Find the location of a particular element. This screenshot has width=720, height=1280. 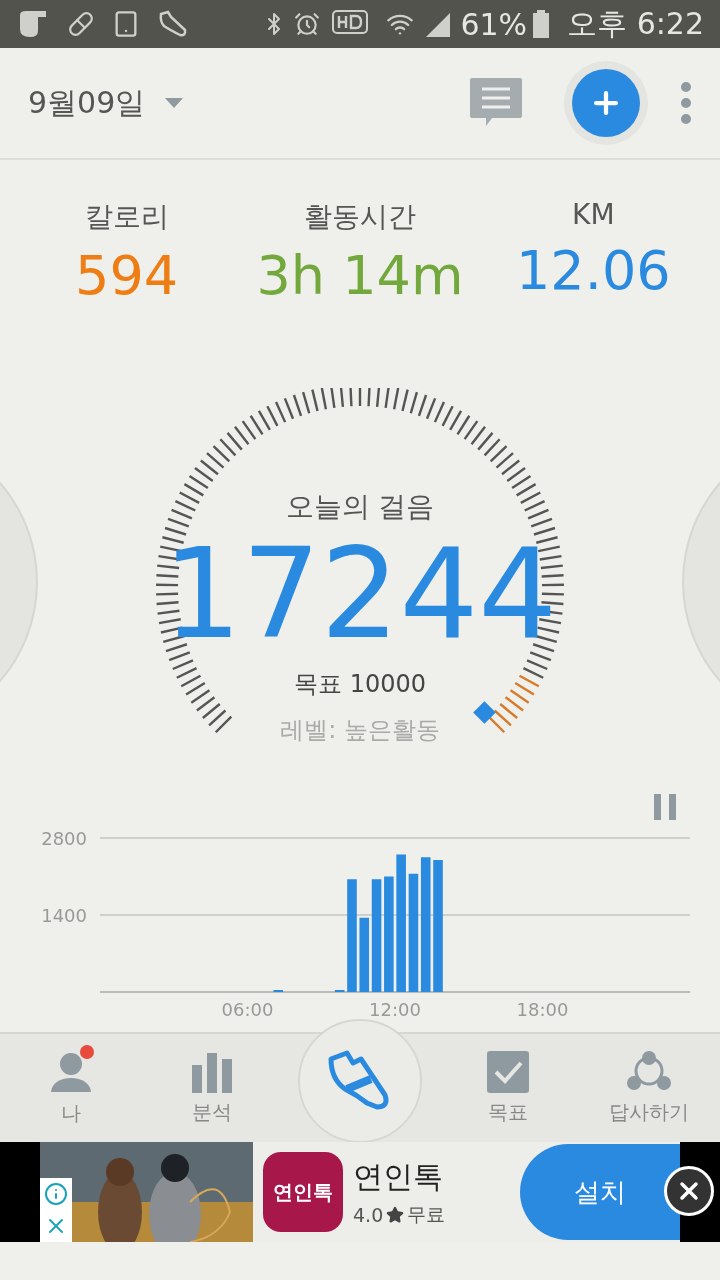

app-name: 연인톡 is located at coordinates (398, 1176).